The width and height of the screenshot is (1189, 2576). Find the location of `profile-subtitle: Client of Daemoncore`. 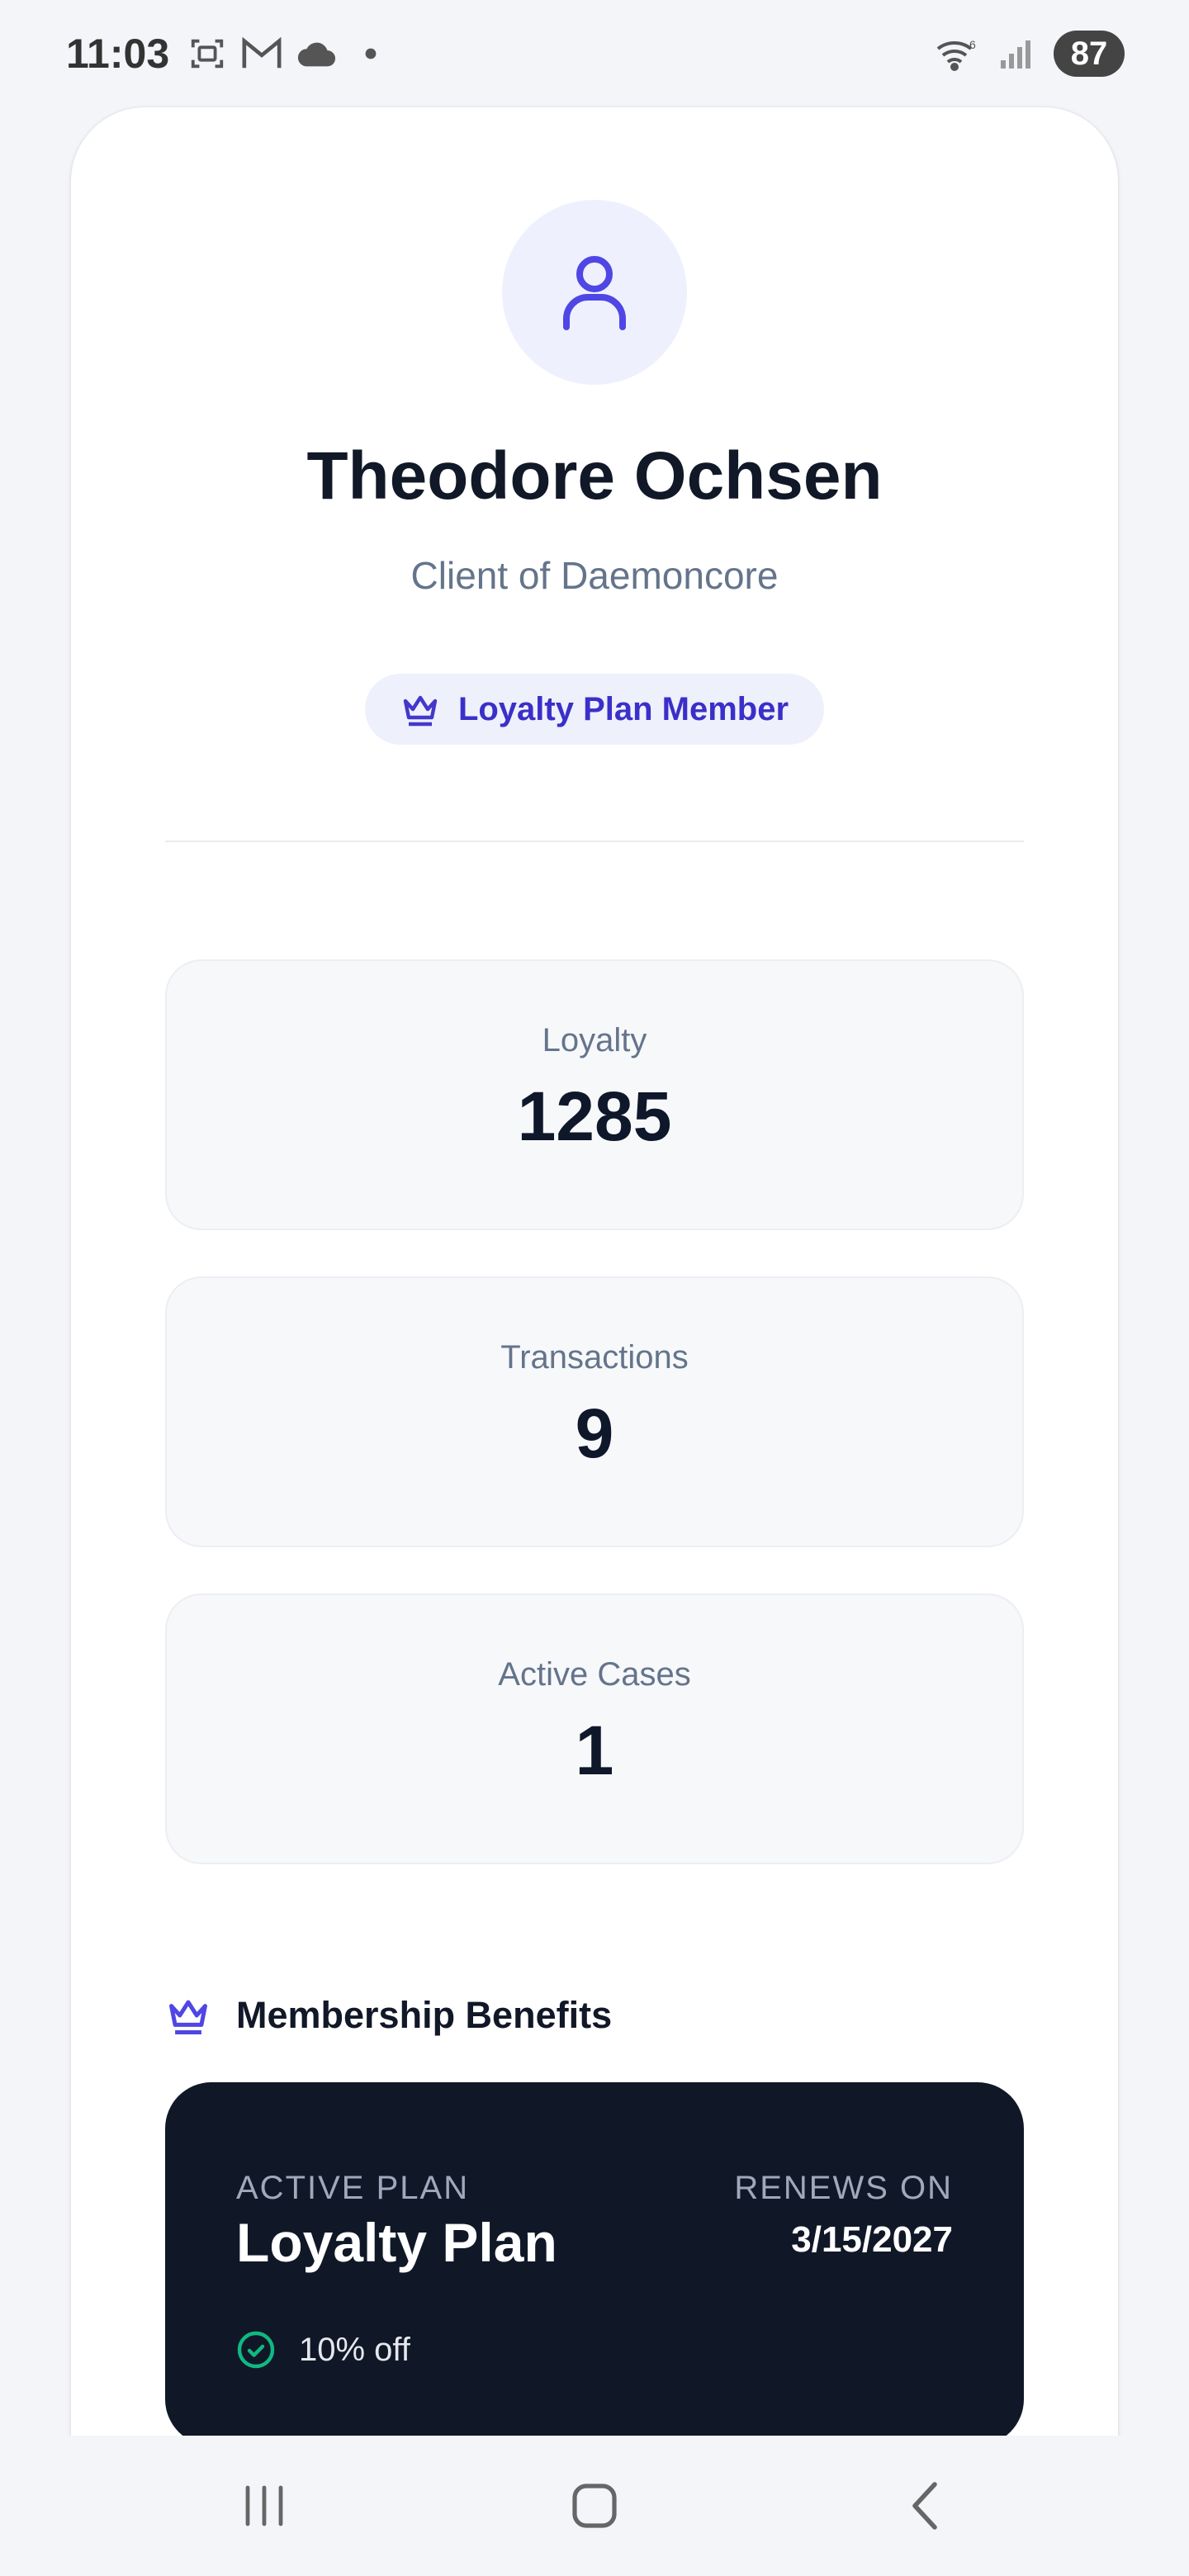

profile-subtitle: Client of Daemoncore is located at coordinates (594, 575).